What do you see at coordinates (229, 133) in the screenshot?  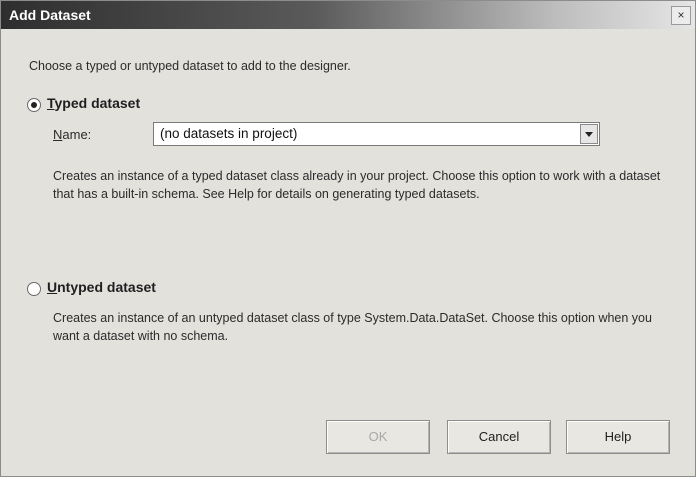 I see `dataset-name-value: (no datasets in project)` at bounding box center [229, 133].